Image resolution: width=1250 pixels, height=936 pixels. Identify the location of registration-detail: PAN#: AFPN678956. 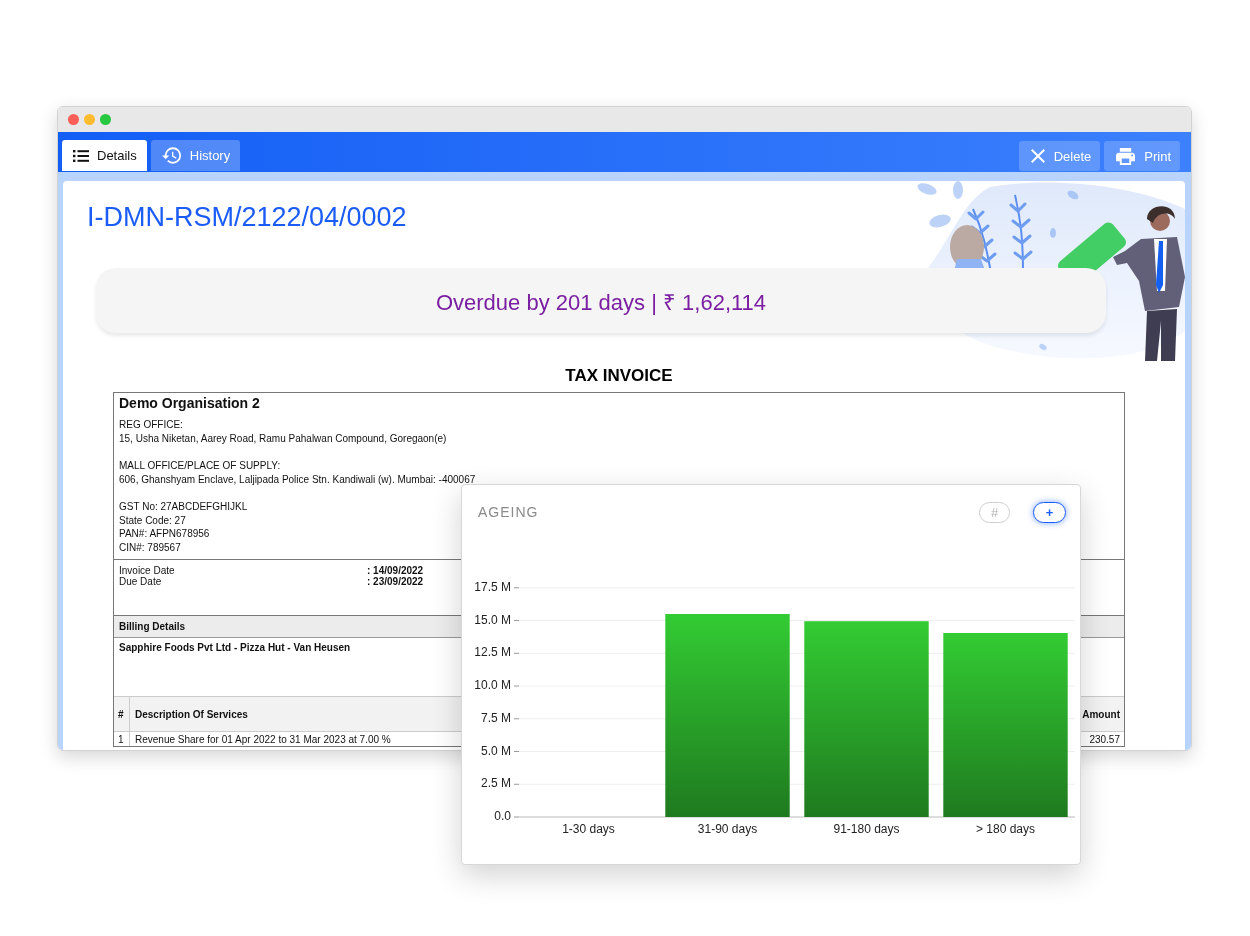
(164, 534).